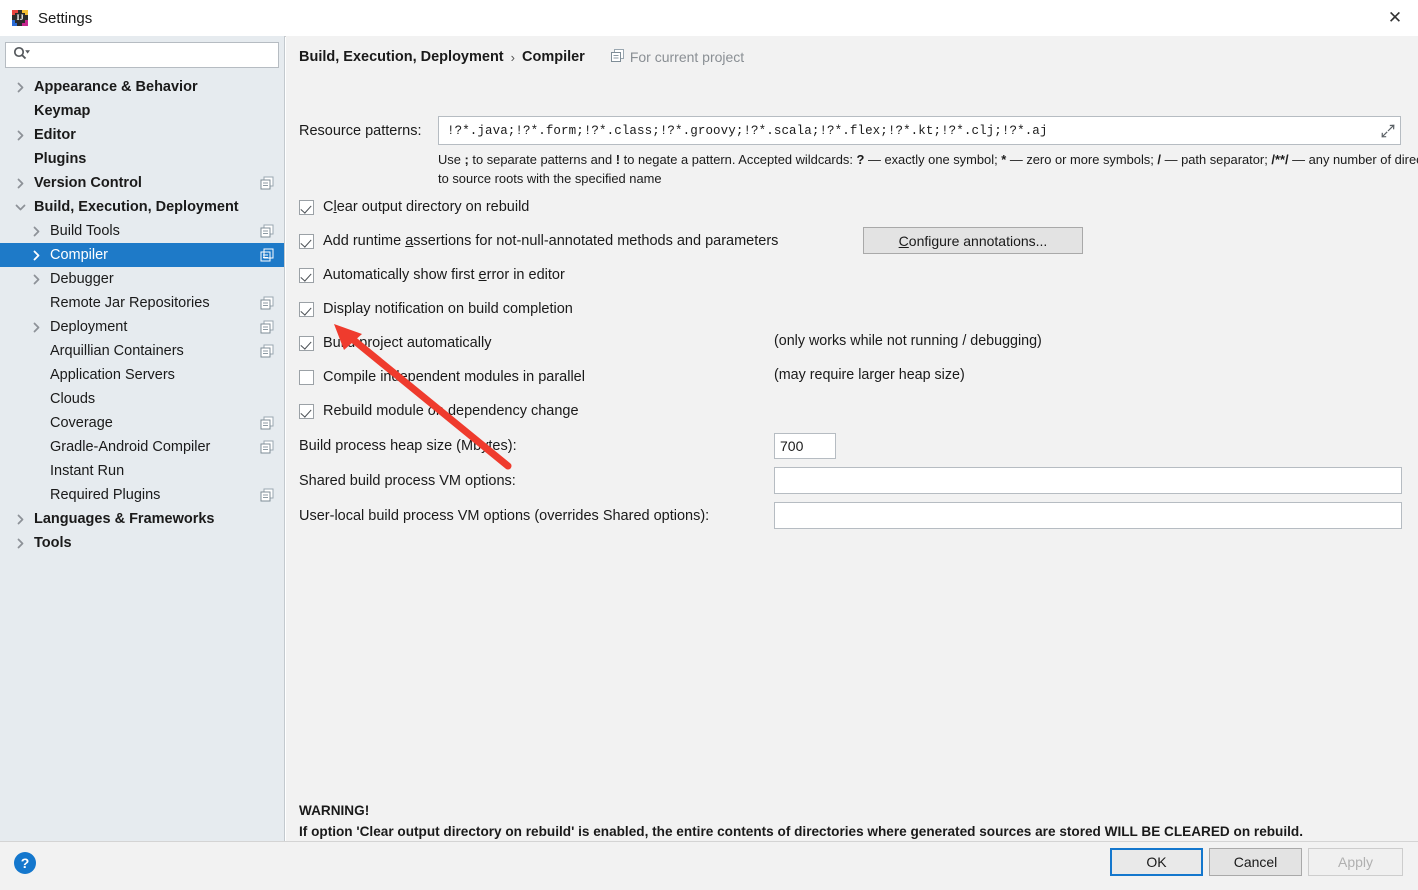  I want to click on sidebar-item-label: Coverage, so click(81, 423).